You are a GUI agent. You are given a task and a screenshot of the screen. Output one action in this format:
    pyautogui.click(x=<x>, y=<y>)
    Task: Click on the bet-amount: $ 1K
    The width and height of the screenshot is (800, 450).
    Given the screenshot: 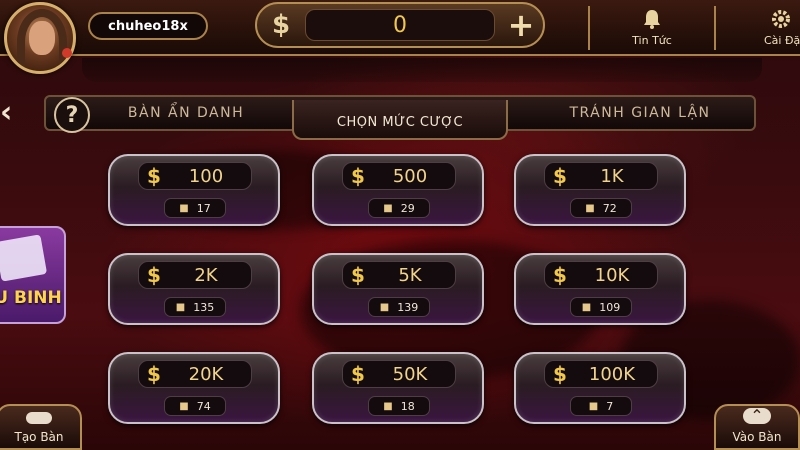 What is the action you would take?
    pyautogui.click(x=601, y=176)
    